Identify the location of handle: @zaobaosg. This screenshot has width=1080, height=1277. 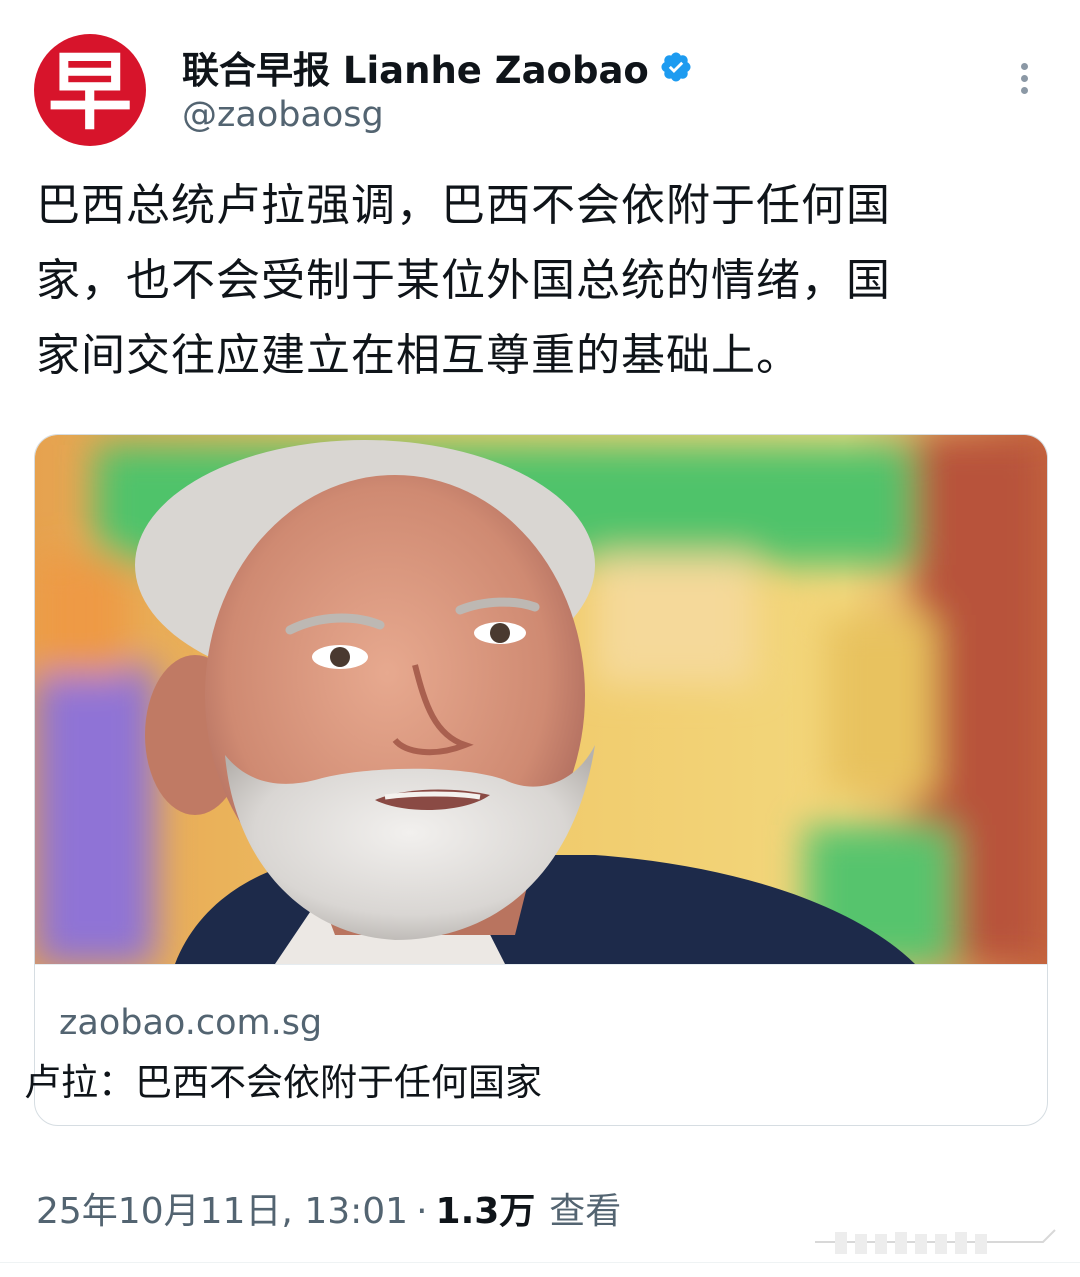
(283, 115).